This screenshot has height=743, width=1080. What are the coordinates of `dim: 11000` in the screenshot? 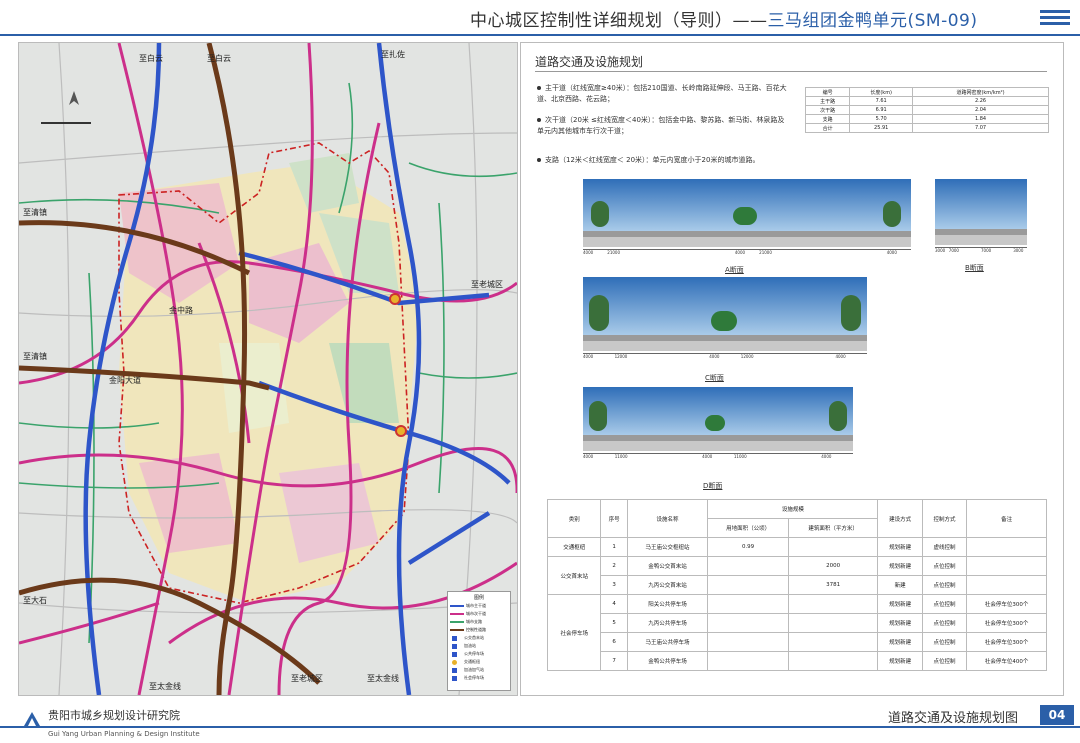 It's located at (777, 457).